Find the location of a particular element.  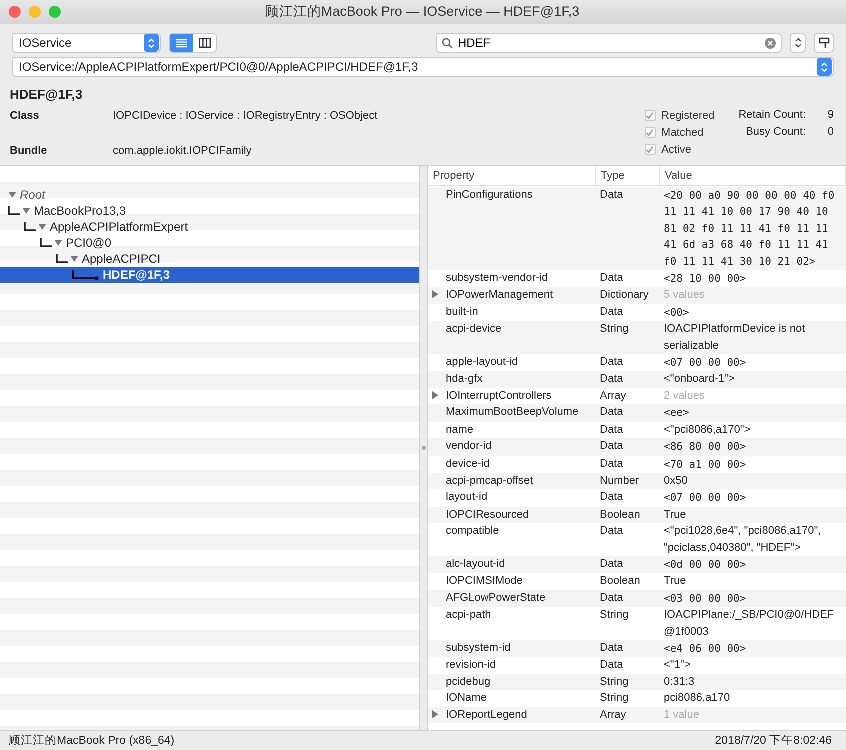

property-value: IOACPIPlane:/_SB/PCI0@0/HDEF@1f0003 is located at coordinates (749, 624).